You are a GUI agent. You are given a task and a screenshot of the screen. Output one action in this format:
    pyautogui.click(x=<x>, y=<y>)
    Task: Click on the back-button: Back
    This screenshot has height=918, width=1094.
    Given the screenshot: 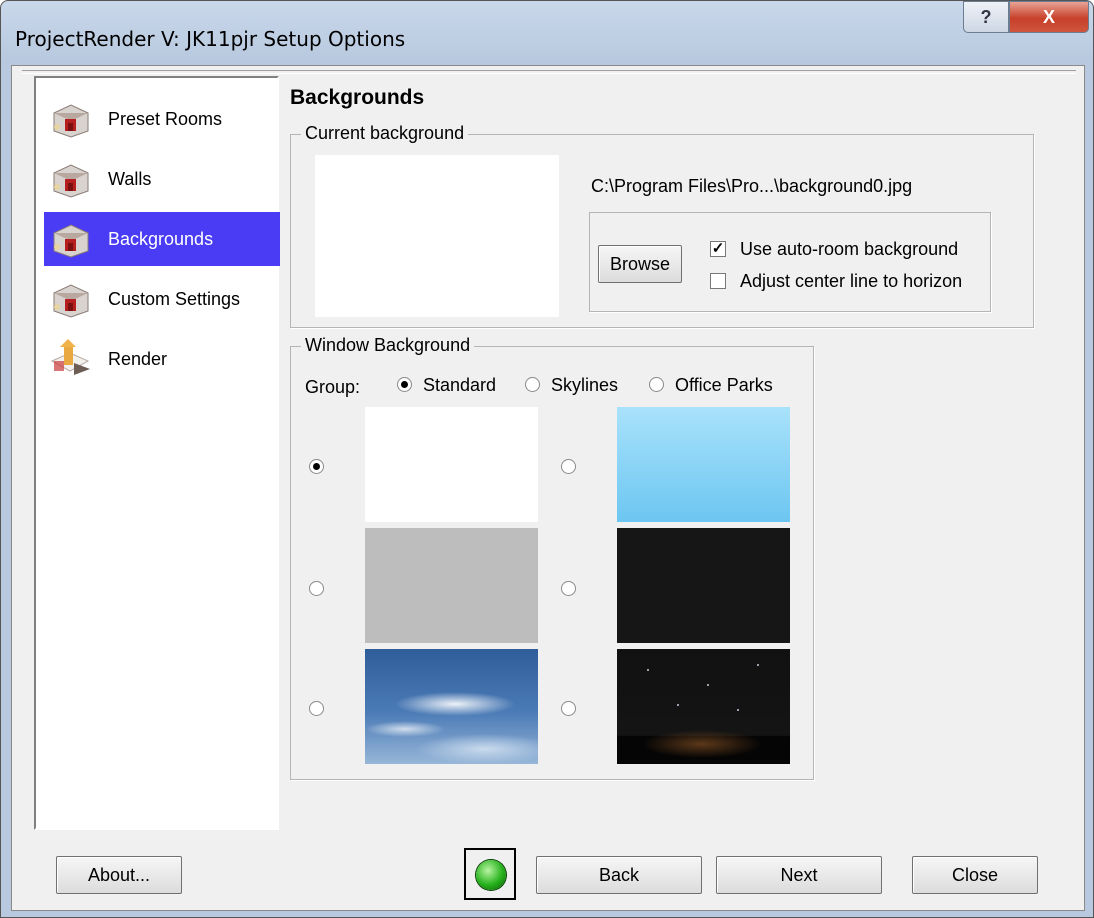 What is the action you would take?
    pyautogui.click(x=619, y=875)
    